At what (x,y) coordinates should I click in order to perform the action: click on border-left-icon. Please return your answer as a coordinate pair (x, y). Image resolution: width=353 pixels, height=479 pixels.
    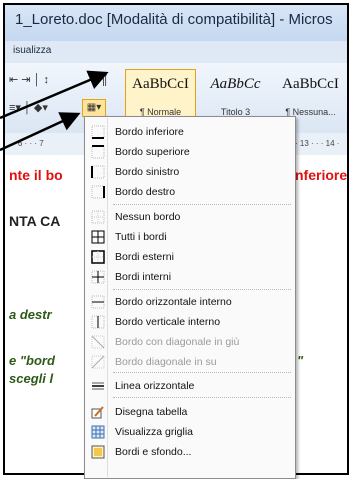
    Looking at the image, I should click on (98, 172).